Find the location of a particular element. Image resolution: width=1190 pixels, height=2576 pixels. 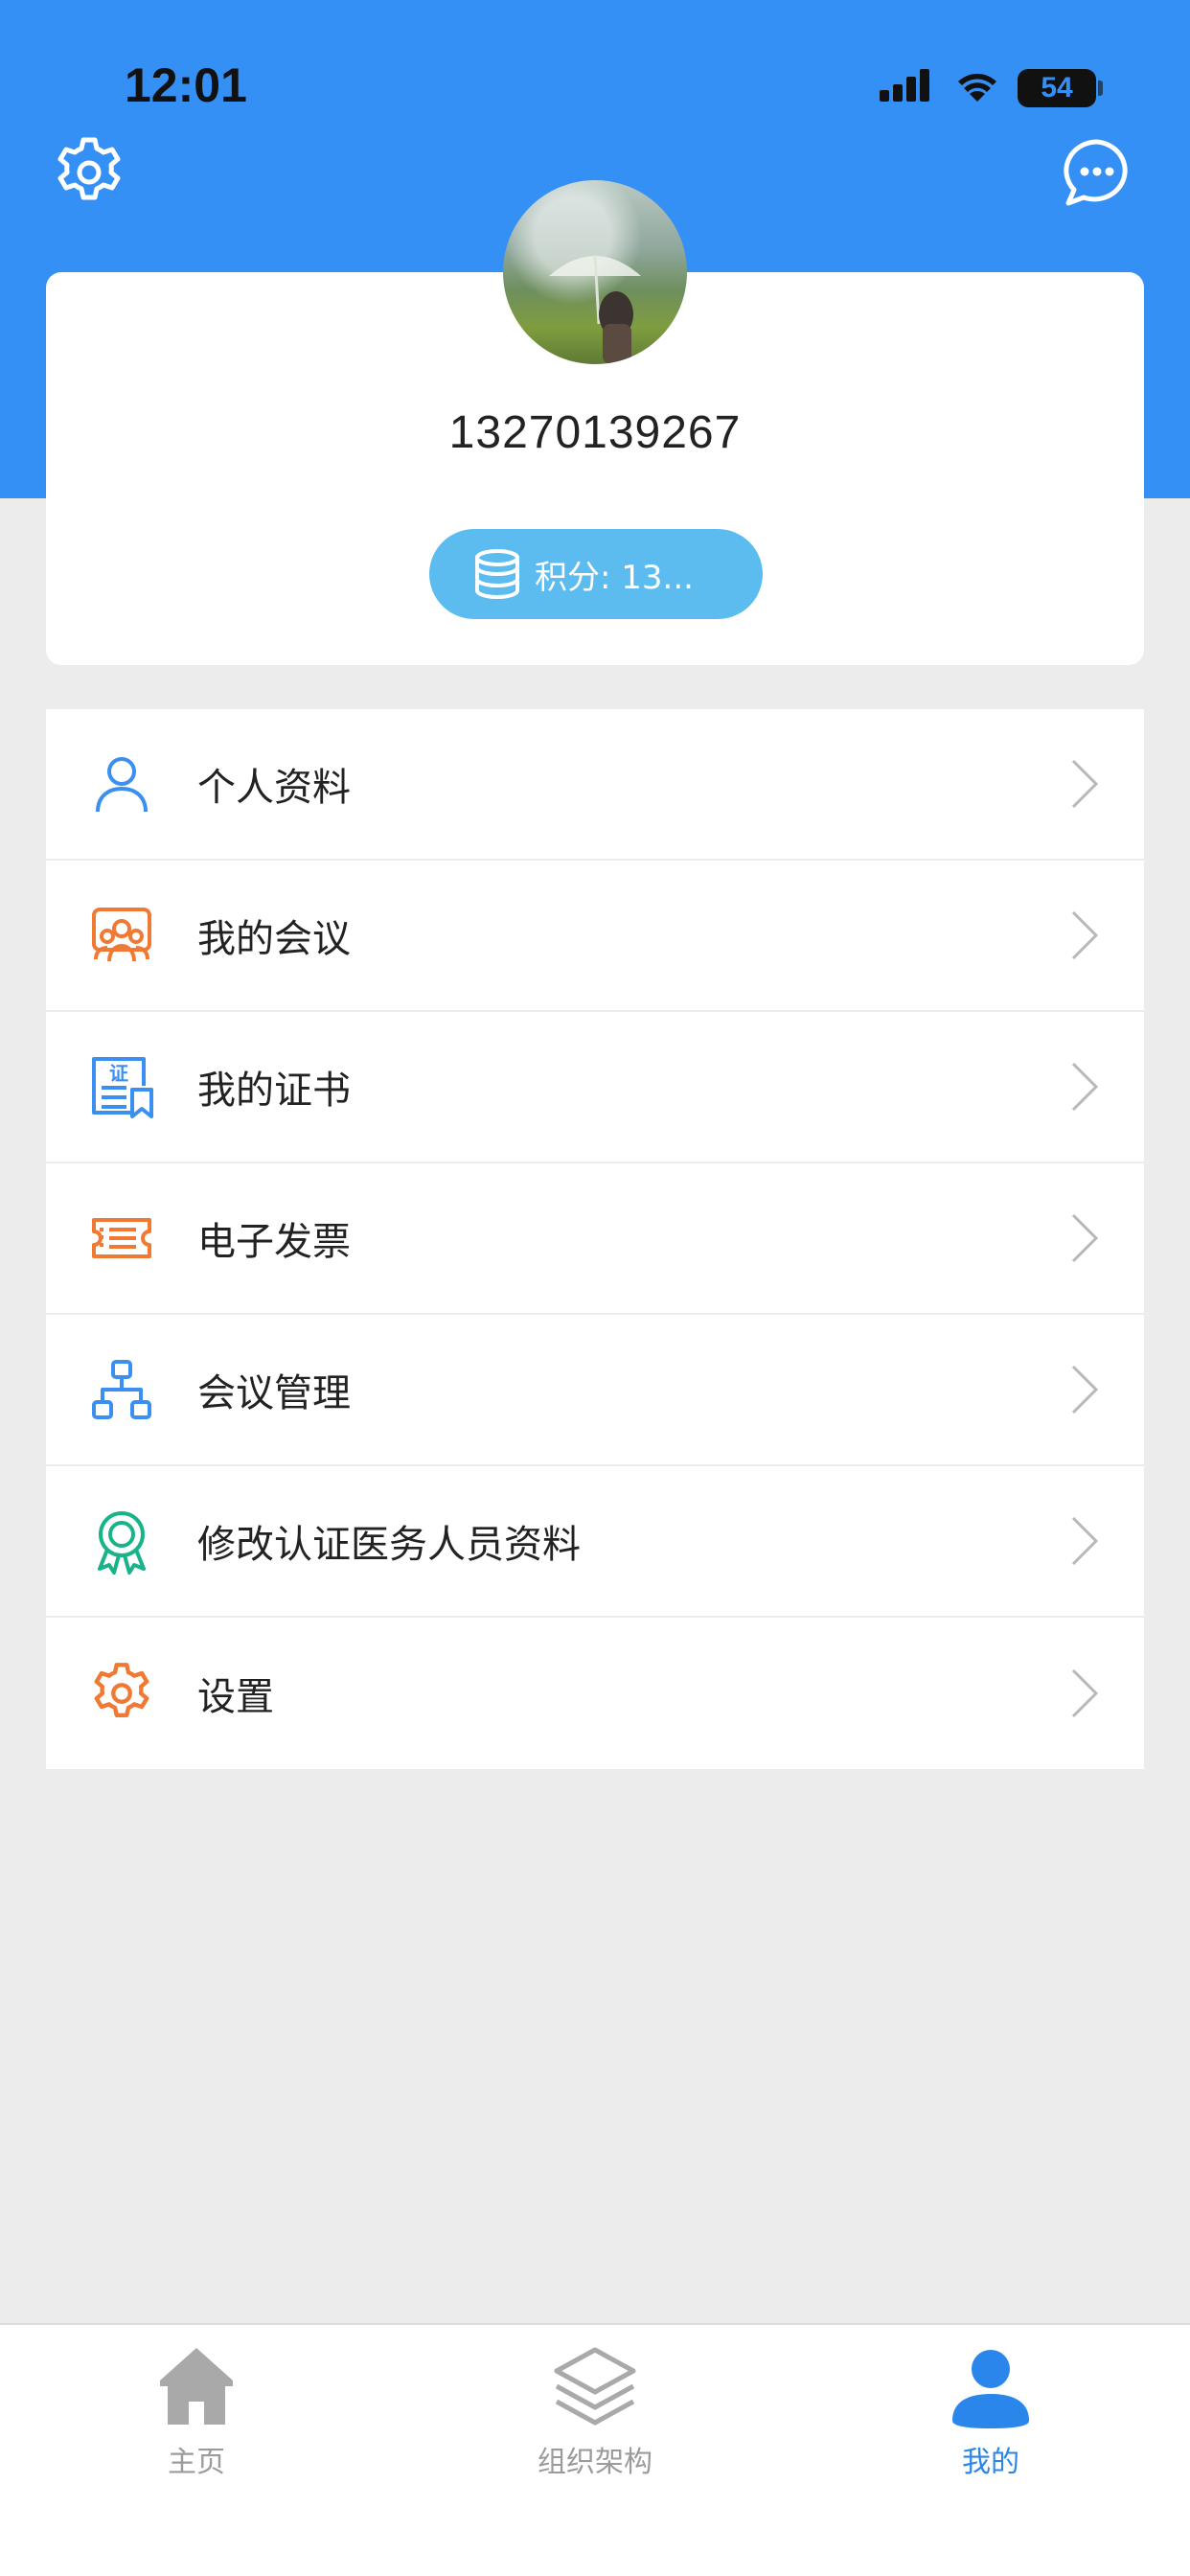

tab-label: 组织架构 is located at coordinates (595, 2463).